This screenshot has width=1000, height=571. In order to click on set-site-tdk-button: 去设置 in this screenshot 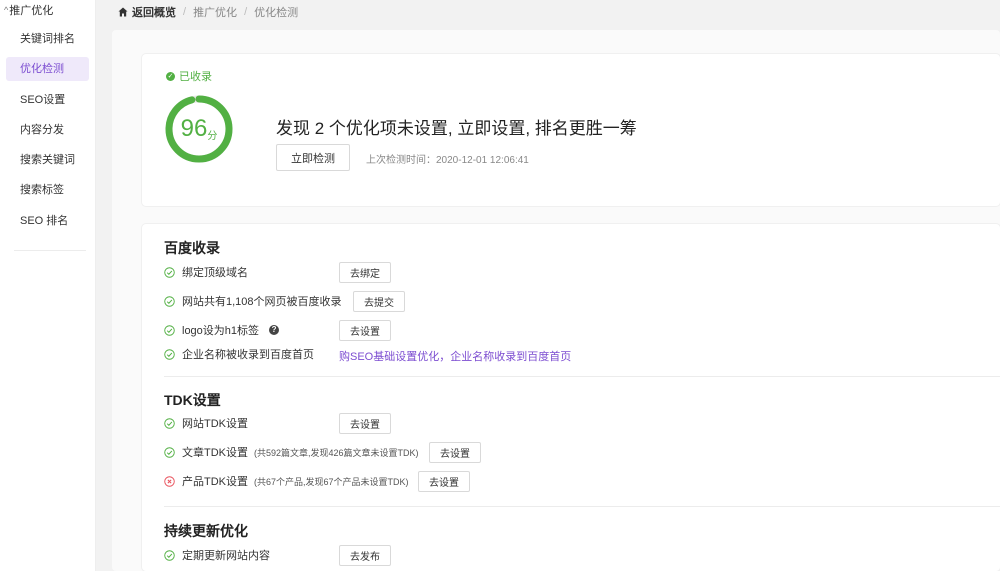, I will do `click(365, 423)`.